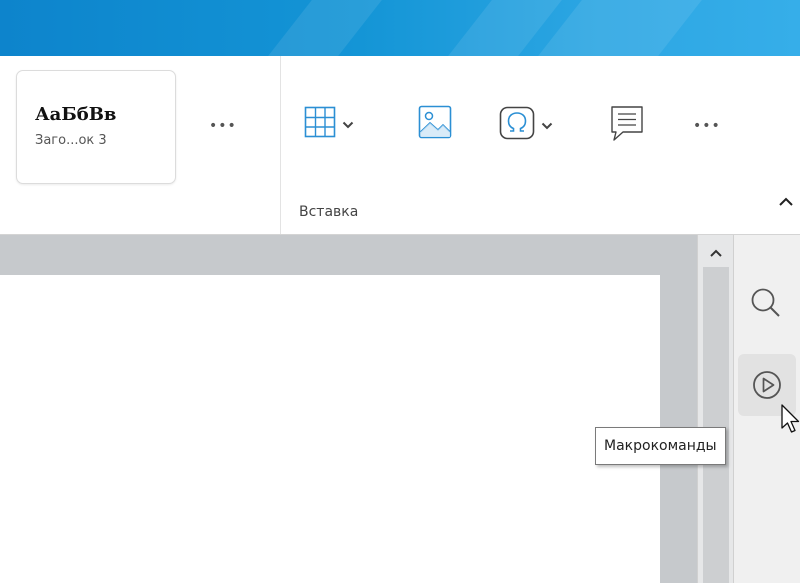 This screenshot has height=583, width=800. I want to click on insert-more-button: •••, so click(707, 126).